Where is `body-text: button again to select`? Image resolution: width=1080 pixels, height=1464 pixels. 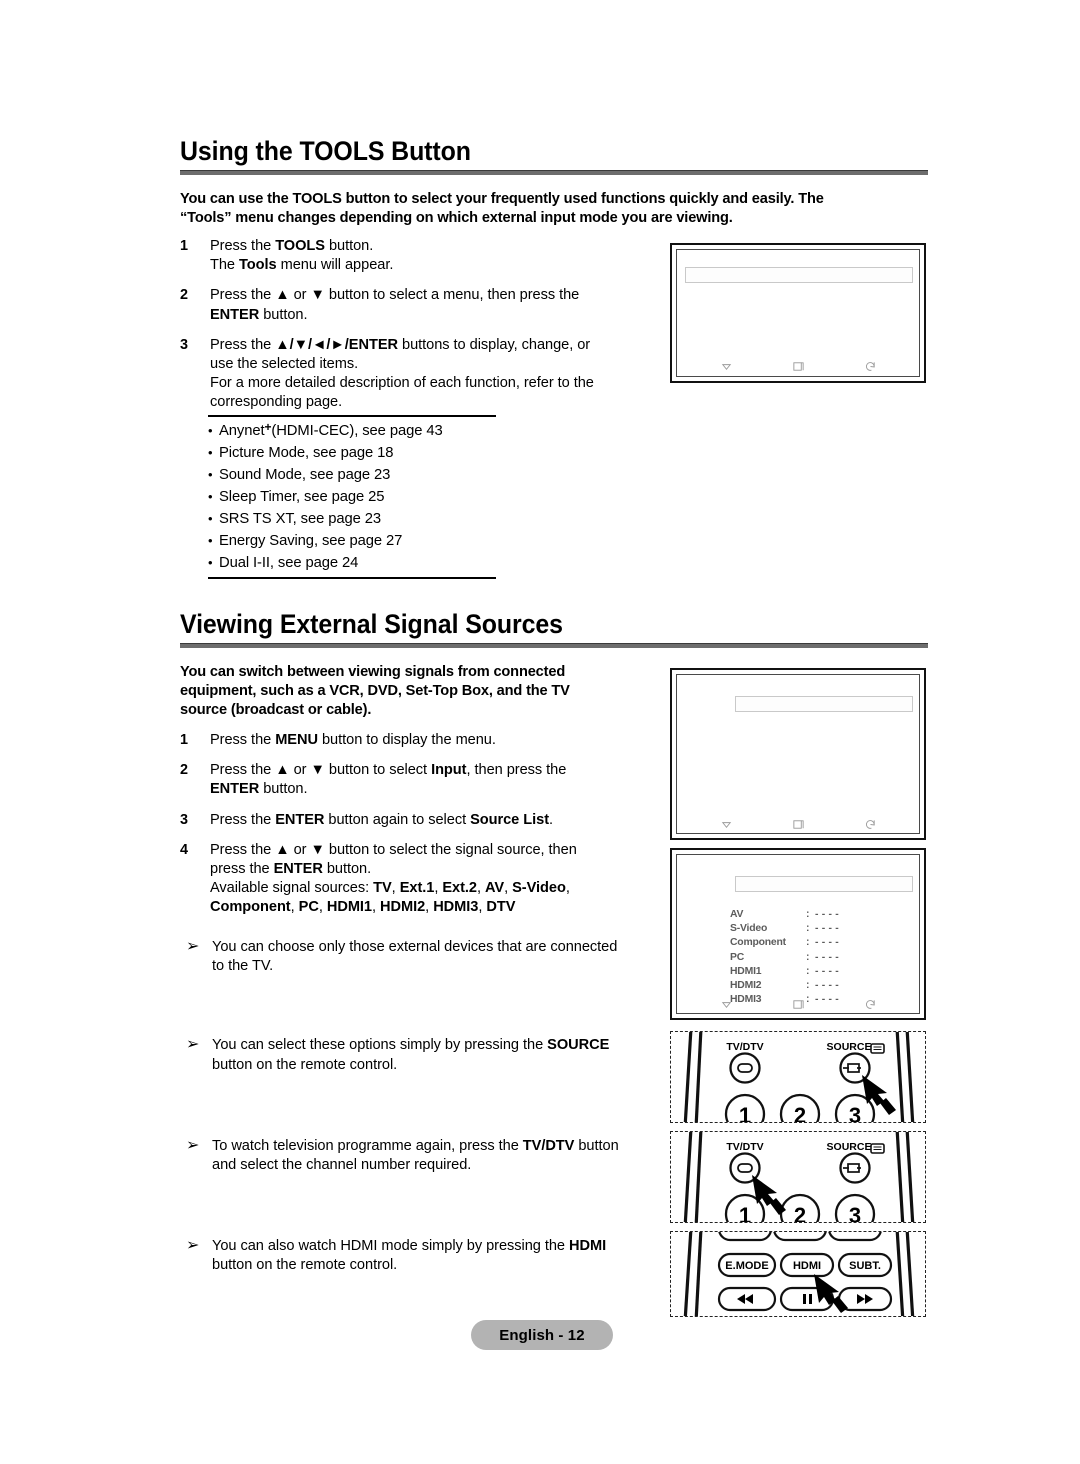 body-text: button again to select is located at coordinates (397, 819).